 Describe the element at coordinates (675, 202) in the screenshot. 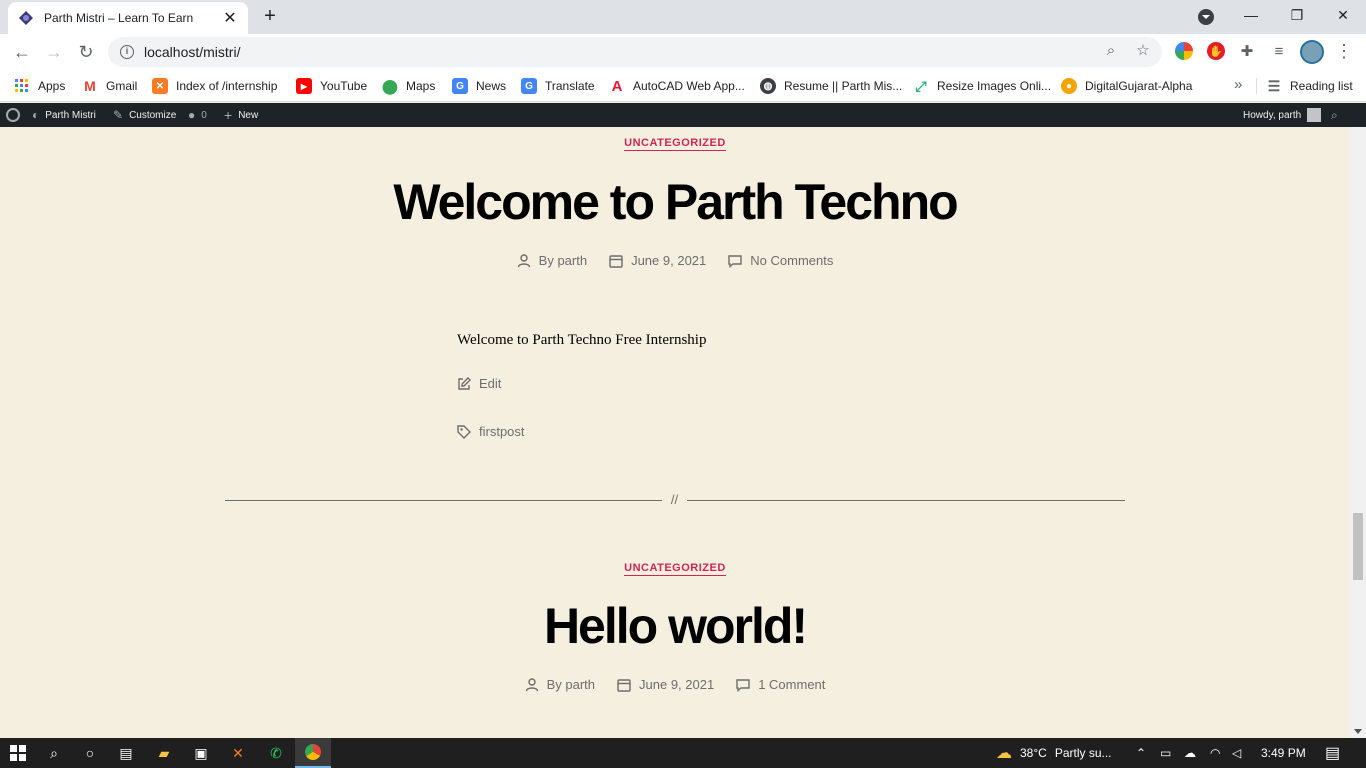

I see `post-title: Welcome to Parth Techno` at that location.